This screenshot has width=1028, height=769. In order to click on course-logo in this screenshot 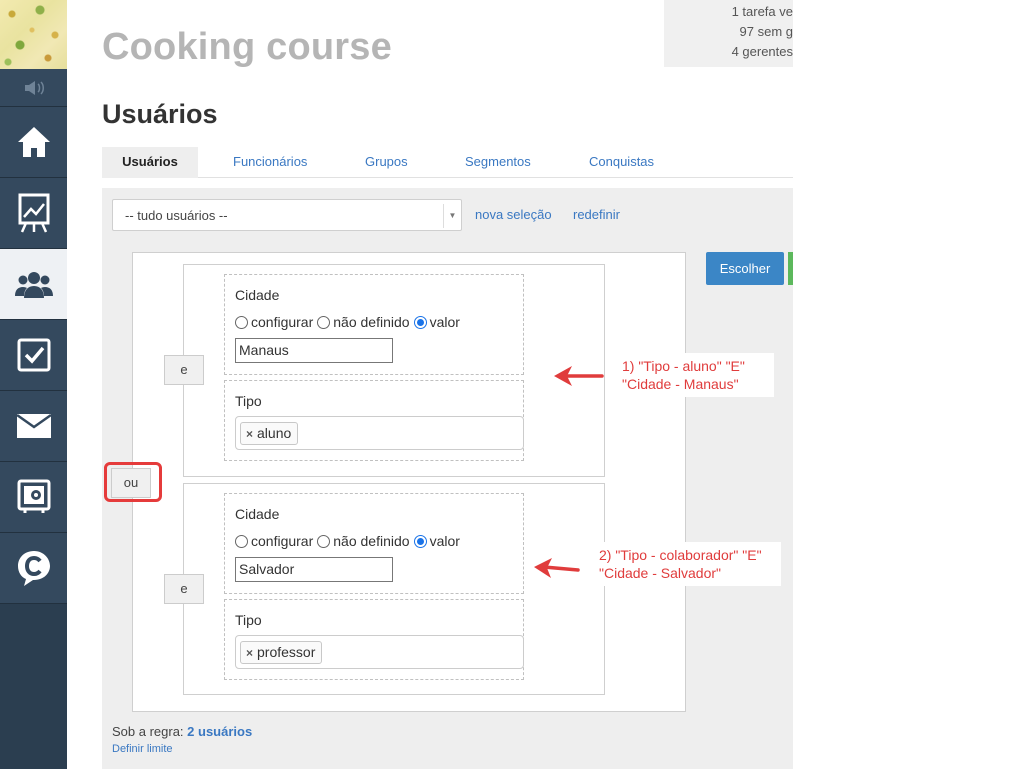, I will do `click(33, 34)`.